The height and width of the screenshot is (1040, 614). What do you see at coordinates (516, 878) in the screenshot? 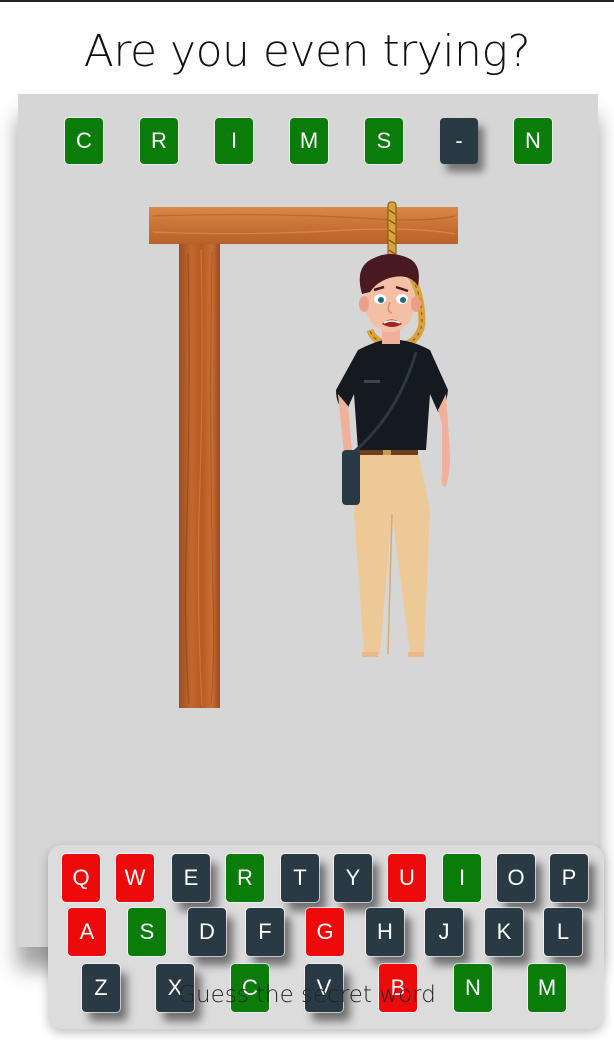
I see `key-o: O` at bounding box center [516, 878].